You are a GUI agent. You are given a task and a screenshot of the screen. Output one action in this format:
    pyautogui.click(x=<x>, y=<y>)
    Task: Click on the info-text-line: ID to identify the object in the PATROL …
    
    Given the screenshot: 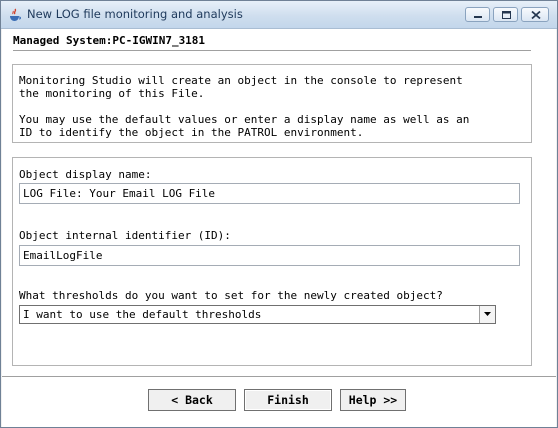 What is the action you would take?
    pyautogui.click(x=191, y=132)
    